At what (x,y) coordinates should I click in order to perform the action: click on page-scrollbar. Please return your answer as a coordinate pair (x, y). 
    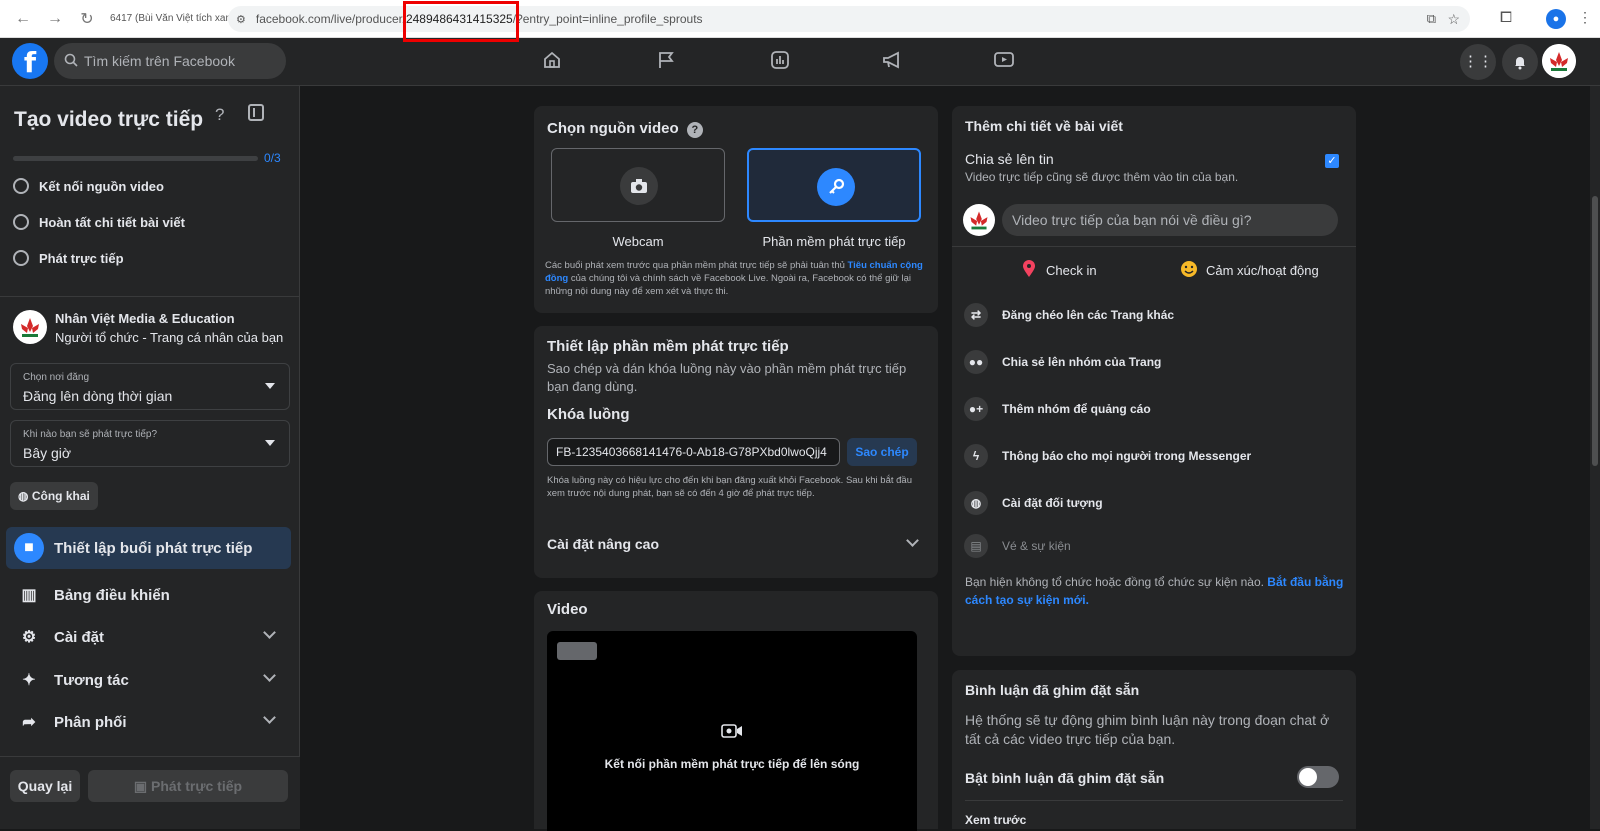
    Looking at the image, I should click on (1595, 457).